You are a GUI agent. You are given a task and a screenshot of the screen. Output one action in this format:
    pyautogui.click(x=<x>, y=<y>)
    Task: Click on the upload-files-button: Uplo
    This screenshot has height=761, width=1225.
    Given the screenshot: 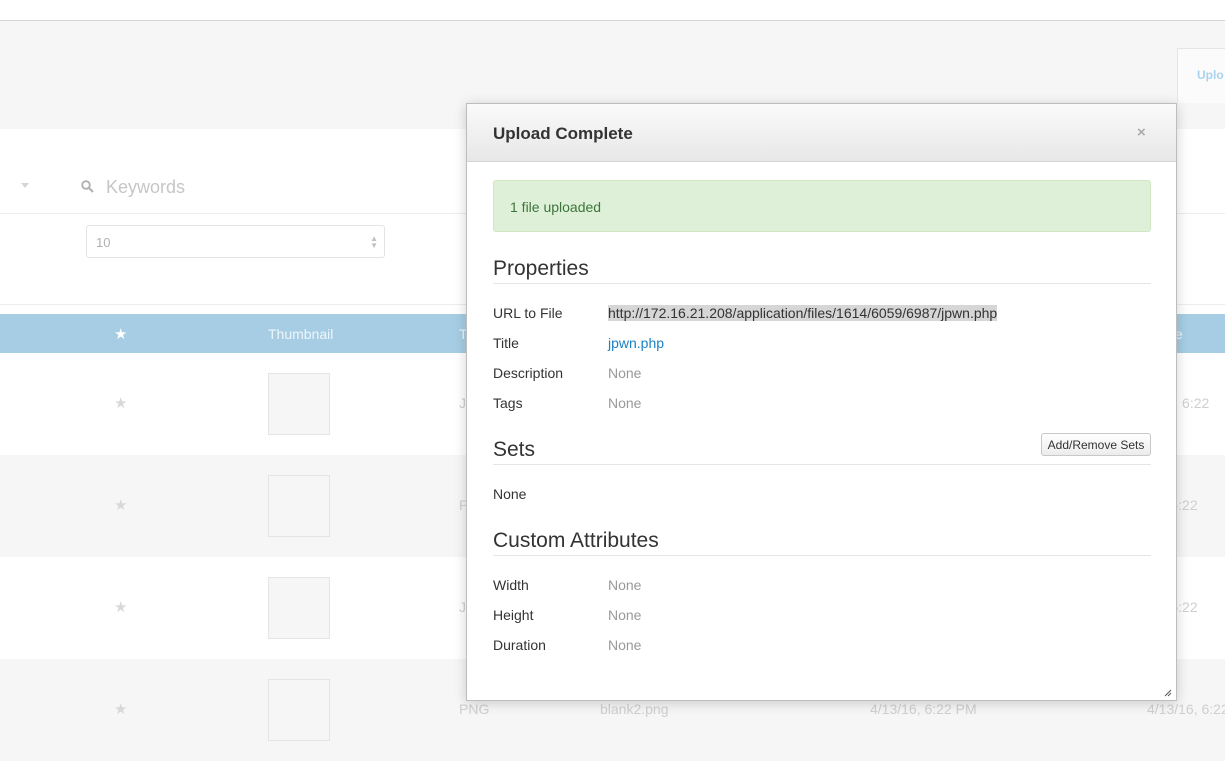 What is the action you would take?
    pyautogui.click(x=1201, y=75)
    